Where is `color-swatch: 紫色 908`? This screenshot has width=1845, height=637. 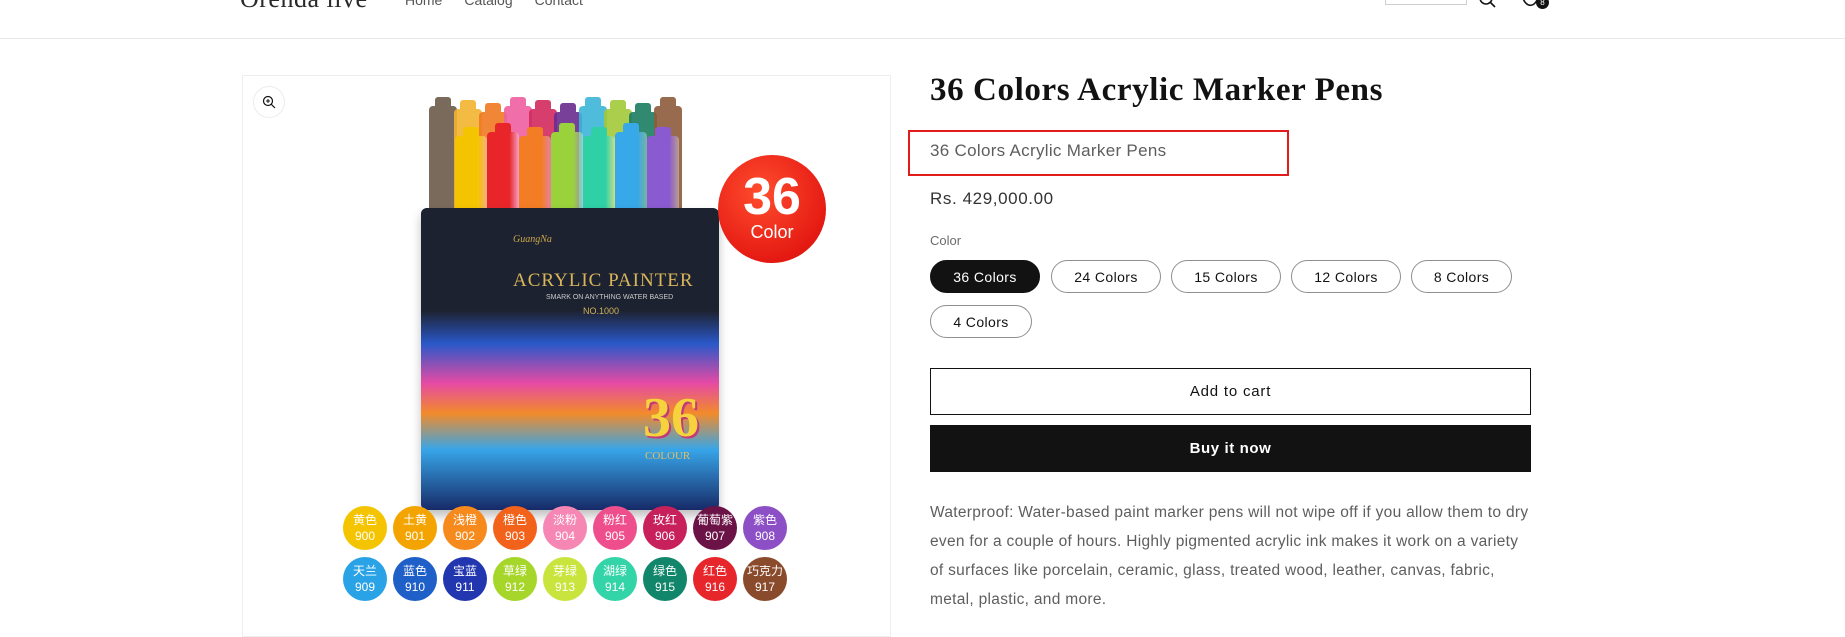
color-swatch: 紫色 908 is located at coordinates (765, 528).